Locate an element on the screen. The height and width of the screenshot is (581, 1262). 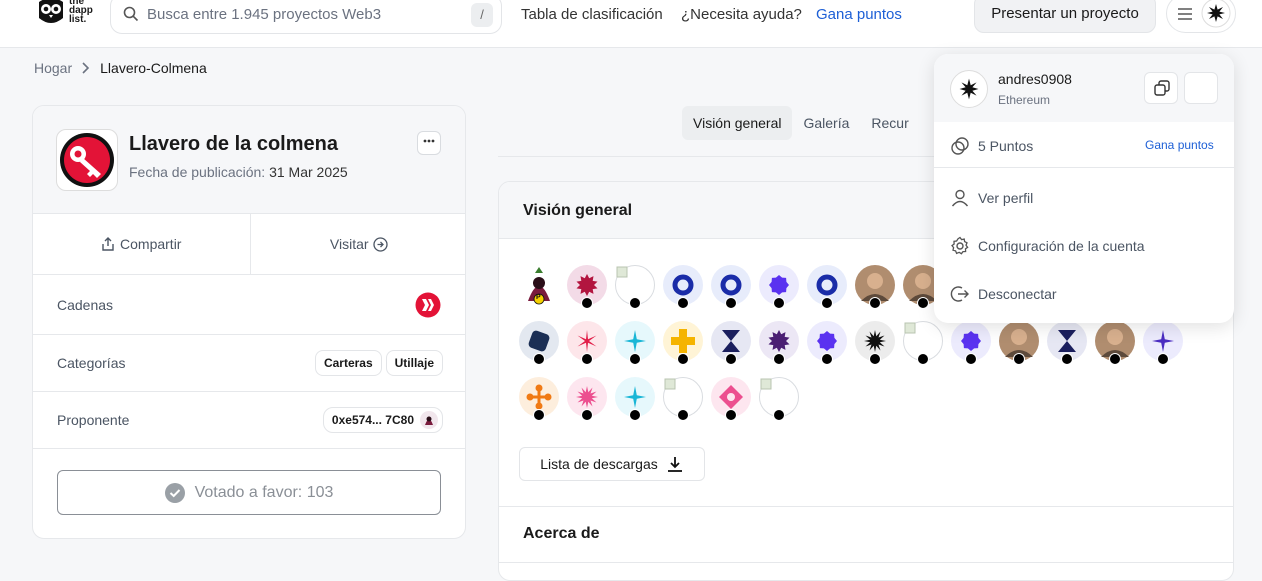
logo: the dapp list. is located at coordinates (64, 13).